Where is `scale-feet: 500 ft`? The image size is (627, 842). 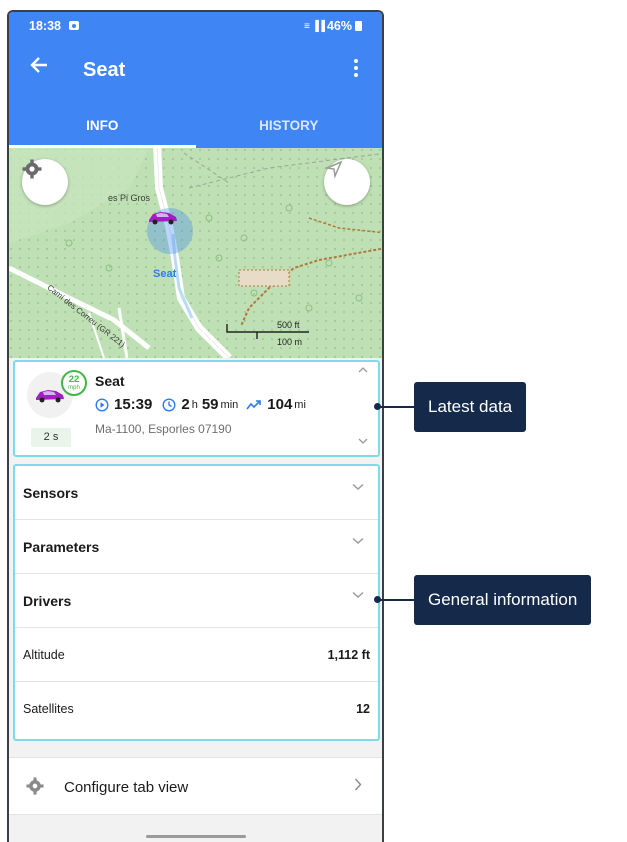 scale-feet: 500 ft is located at coordinates (288, 325).